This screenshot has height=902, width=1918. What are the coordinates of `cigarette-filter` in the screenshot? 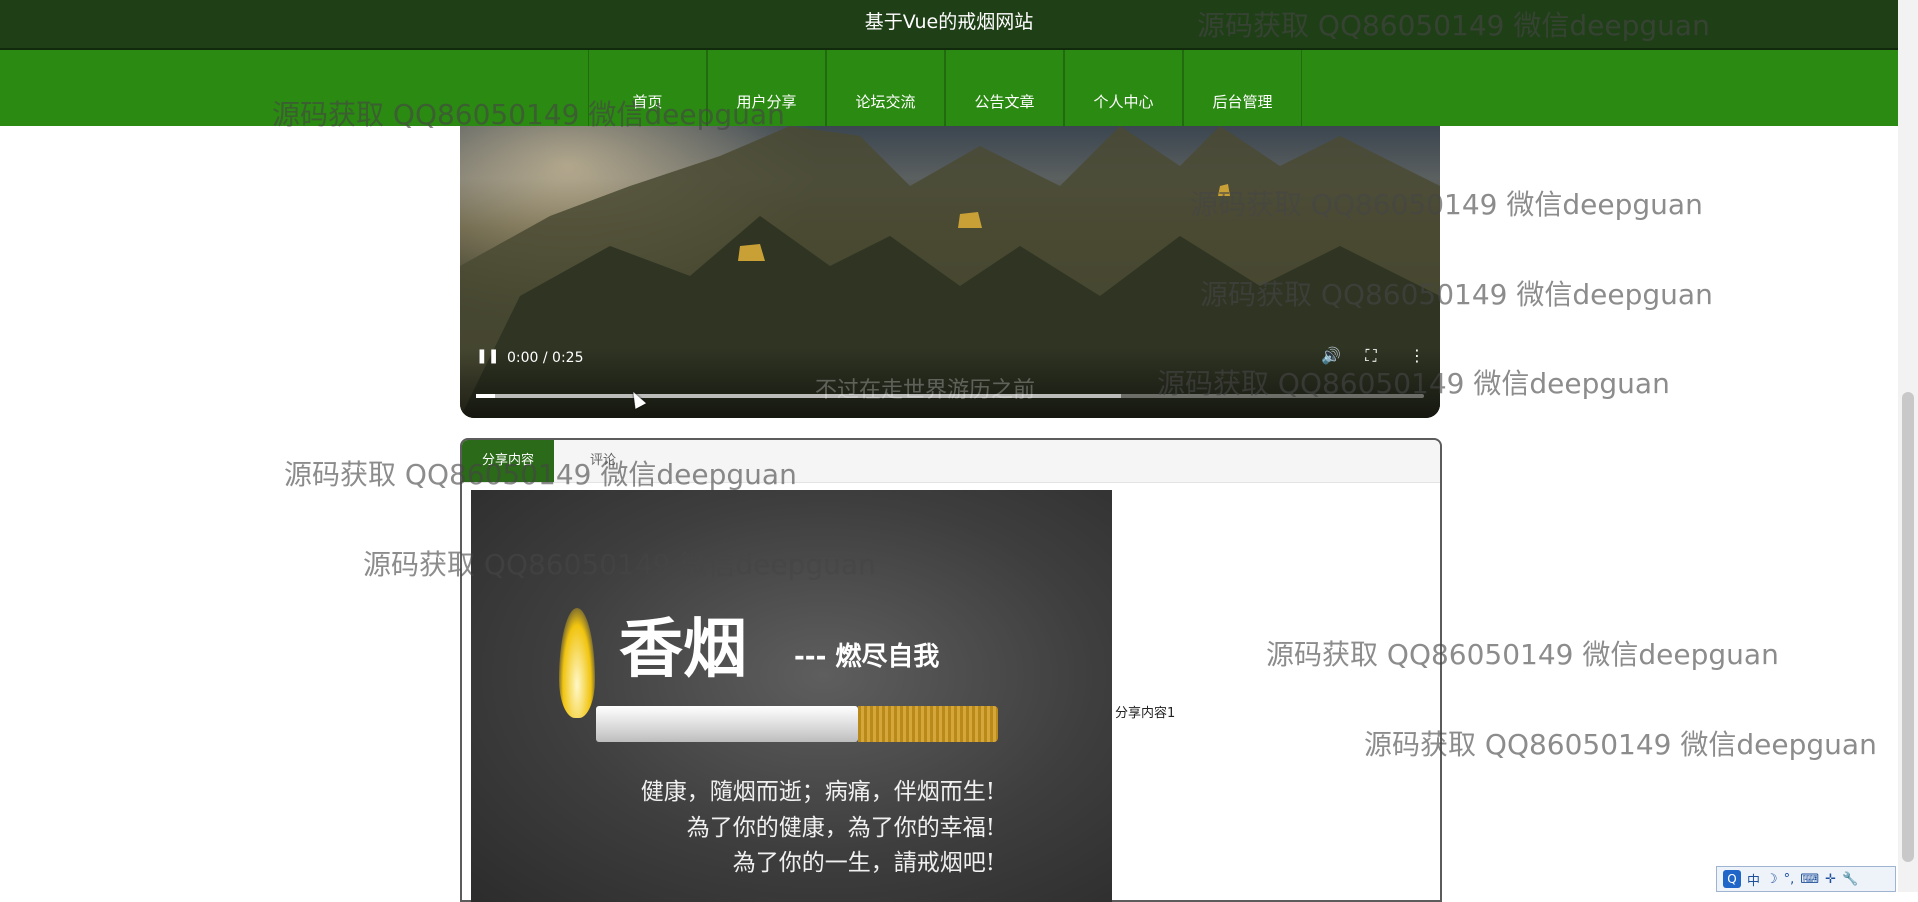 It's located at (928, 724).